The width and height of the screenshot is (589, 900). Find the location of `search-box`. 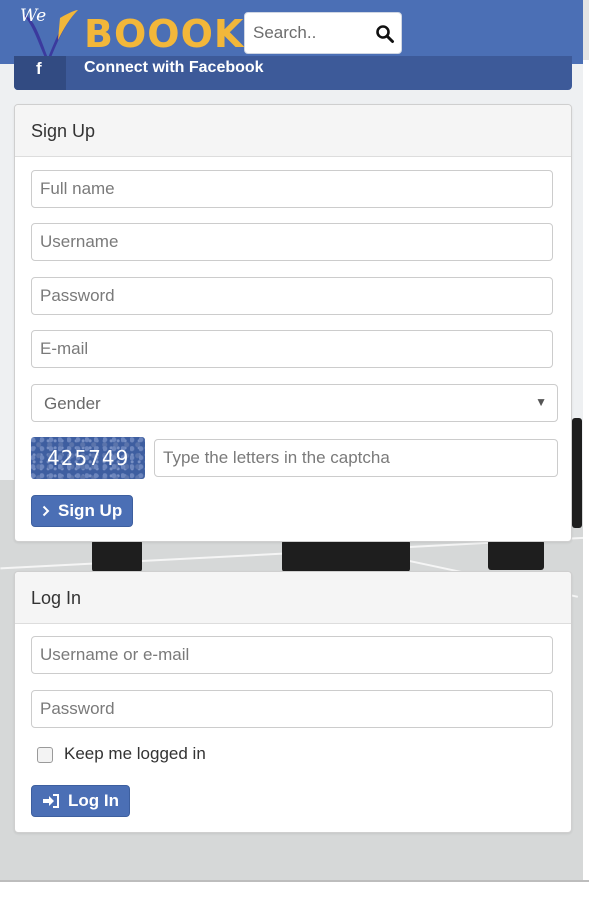

search-box is located at coordinates (323, 33).